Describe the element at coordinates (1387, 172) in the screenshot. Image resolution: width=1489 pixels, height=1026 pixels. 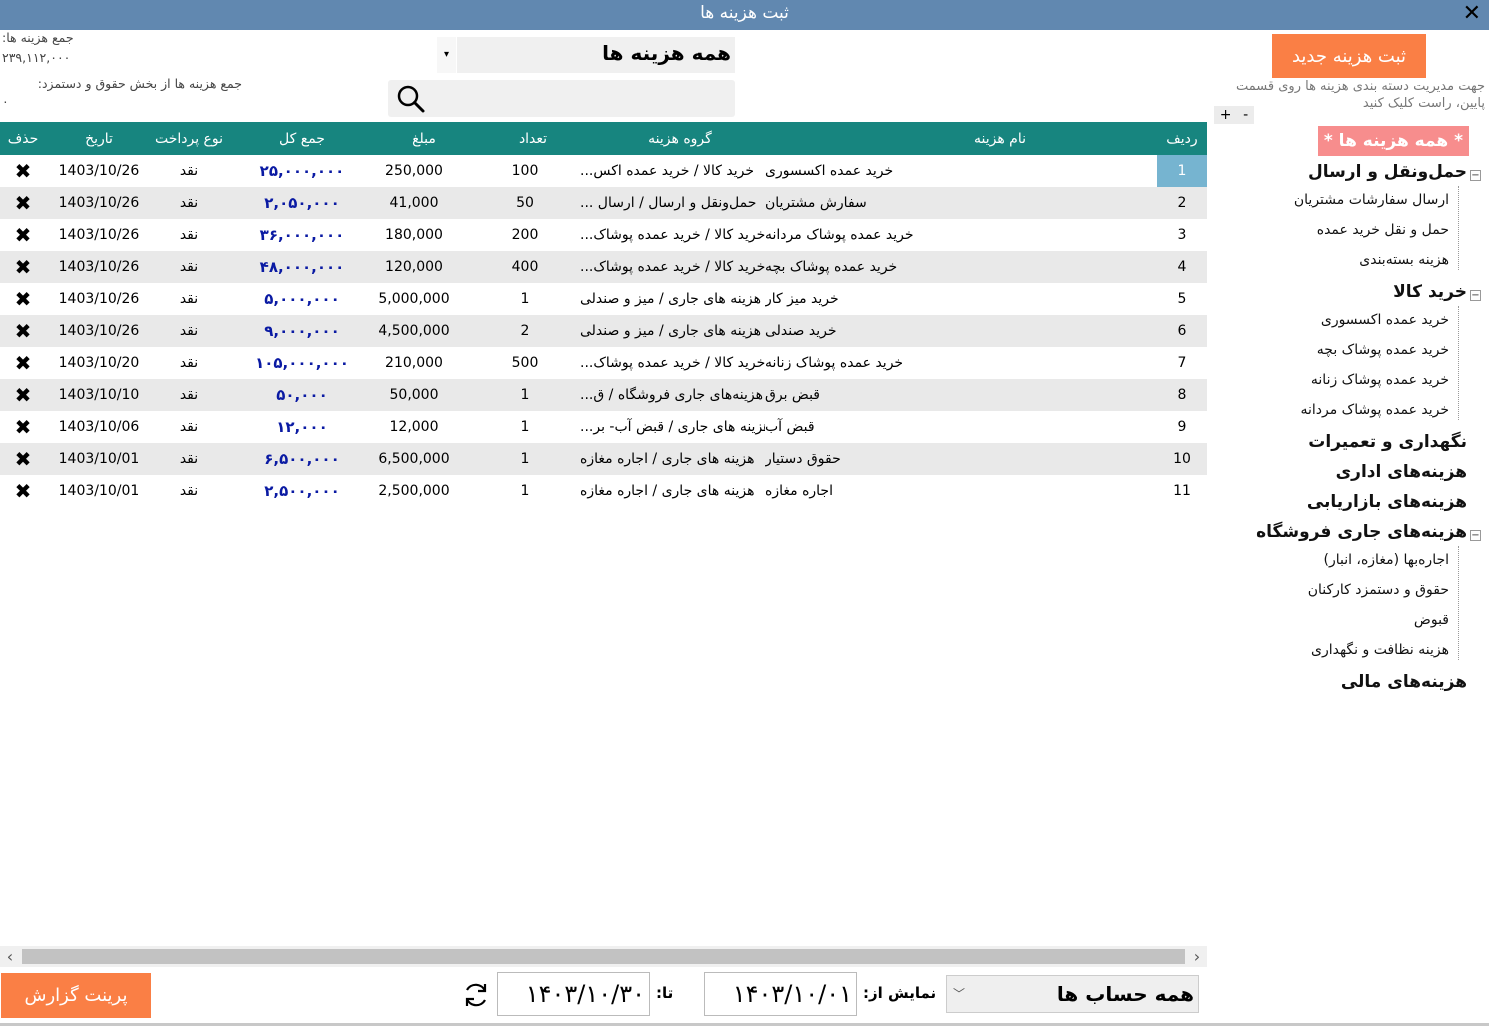
I see `tree-category: حمل‌ونقل و ارسال` at that location.